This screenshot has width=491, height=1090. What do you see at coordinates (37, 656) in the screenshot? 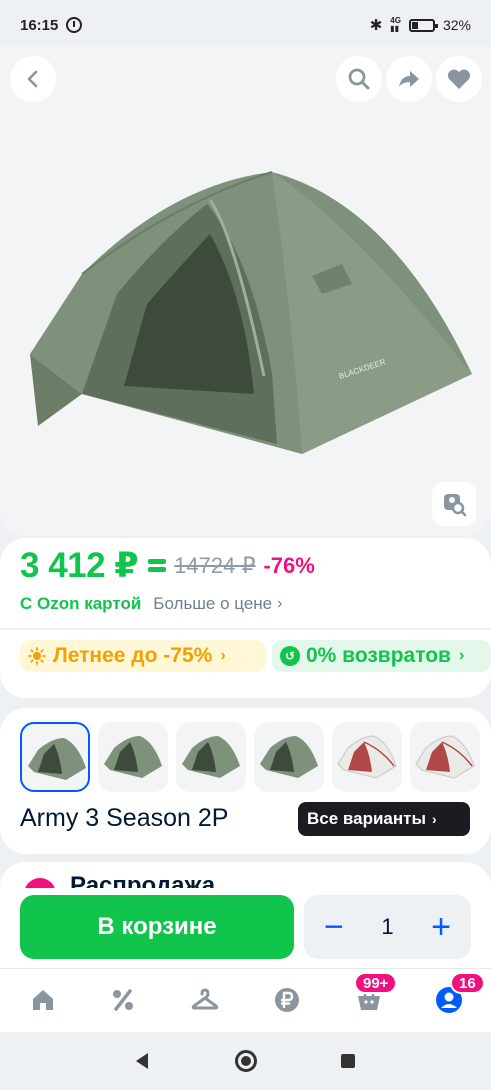
I see `sun-icon` at bounding box center [37, 656].